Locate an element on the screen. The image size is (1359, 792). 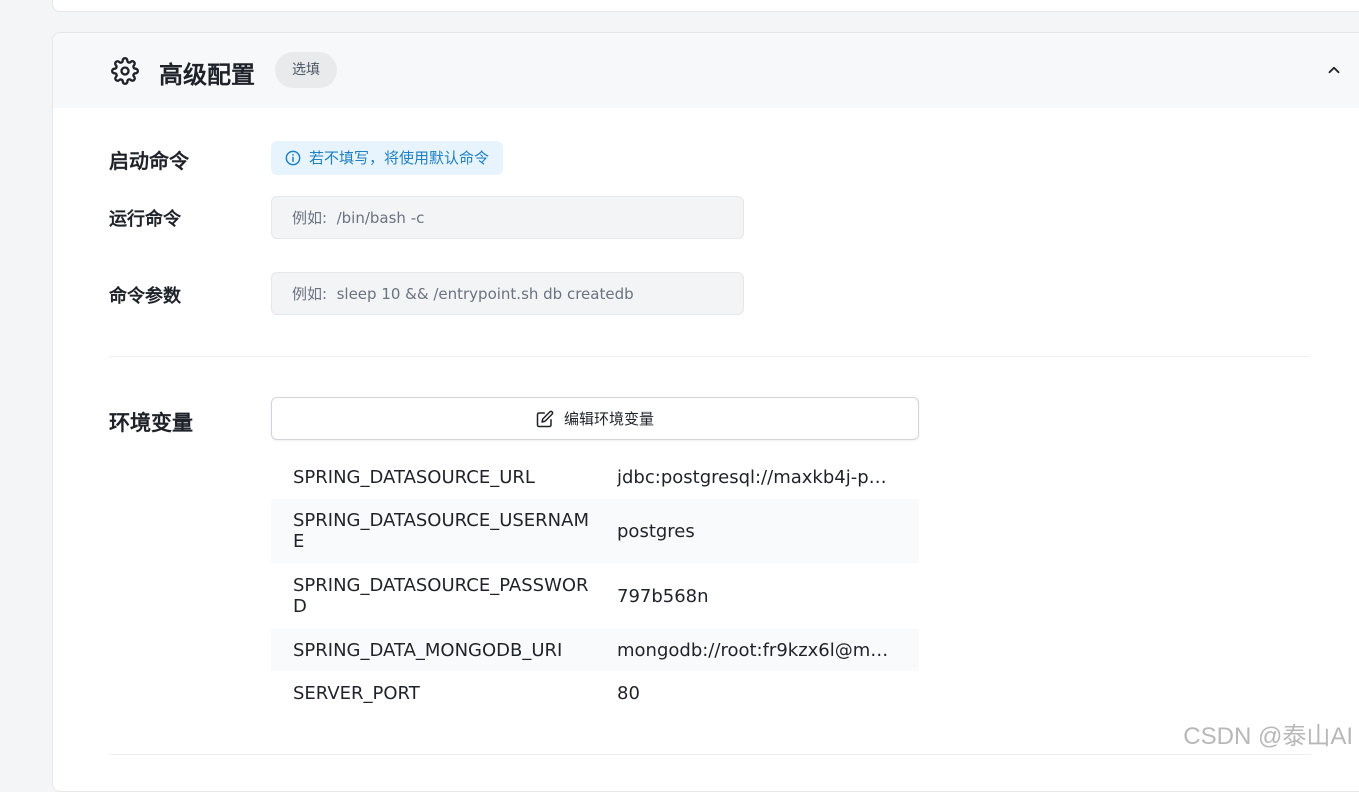
env-key: SERVER_PORT is located at coordinates (455, 693).